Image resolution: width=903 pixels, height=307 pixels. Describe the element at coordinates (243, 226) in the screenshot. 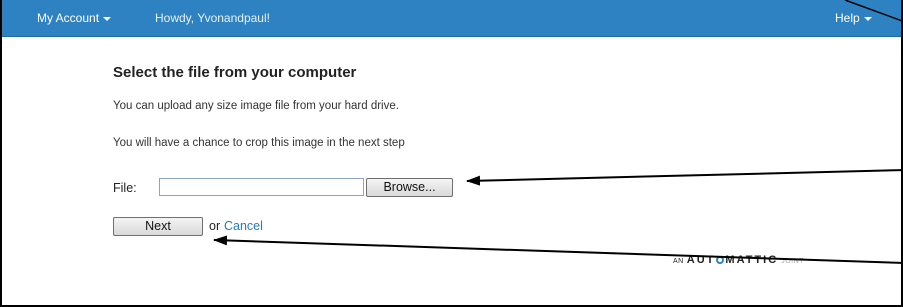

I see `cancel-link: Cancel` at that location.